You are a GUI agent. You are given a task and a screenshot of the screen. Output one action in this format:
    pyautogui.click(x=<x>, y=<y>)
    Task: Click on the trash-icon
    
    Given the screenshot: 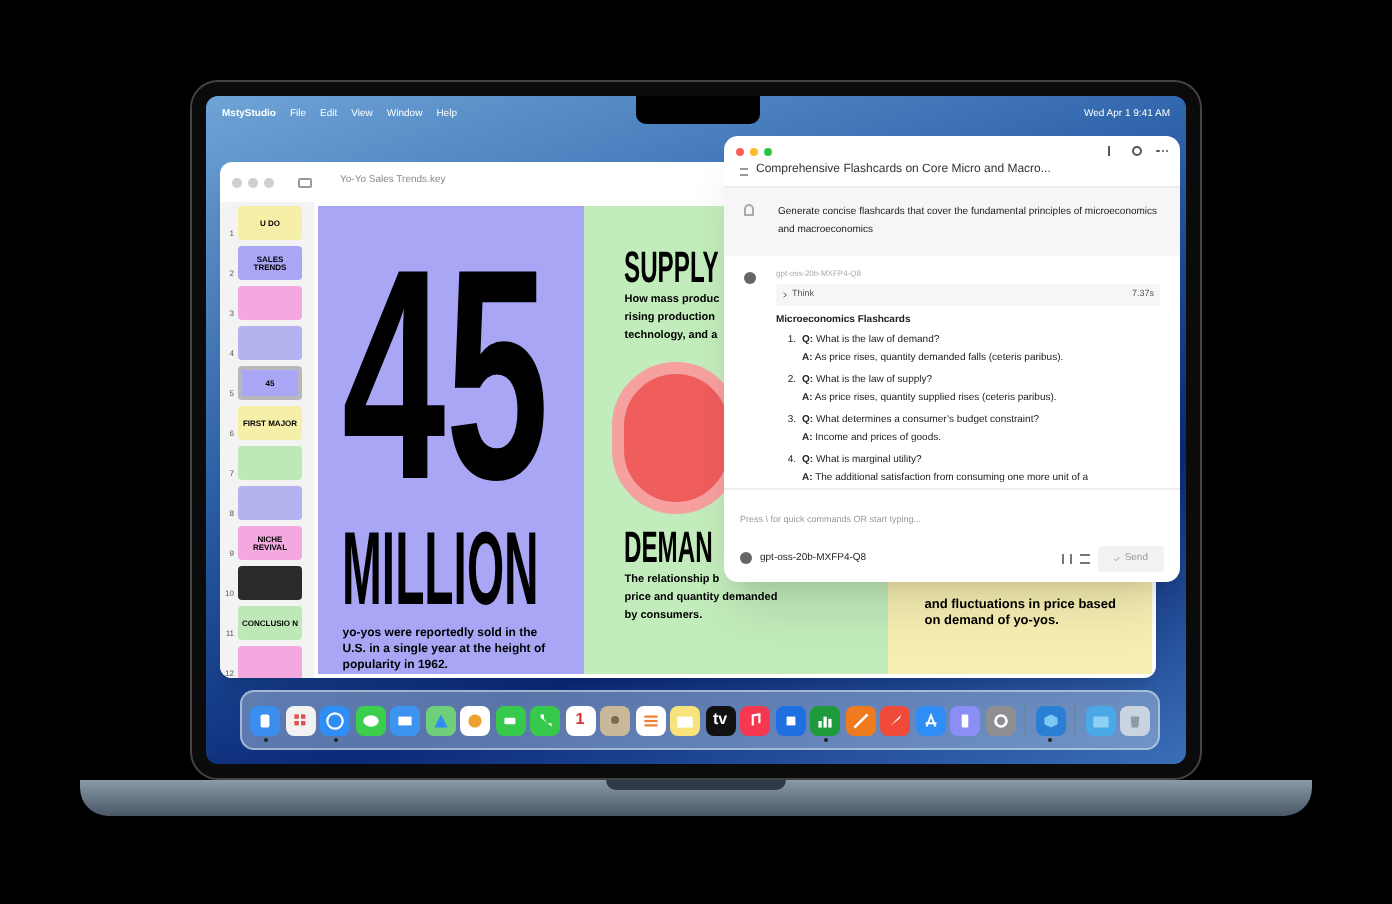 What is the action you would take?
    pyautogui.click(x=1135, y=720)
    